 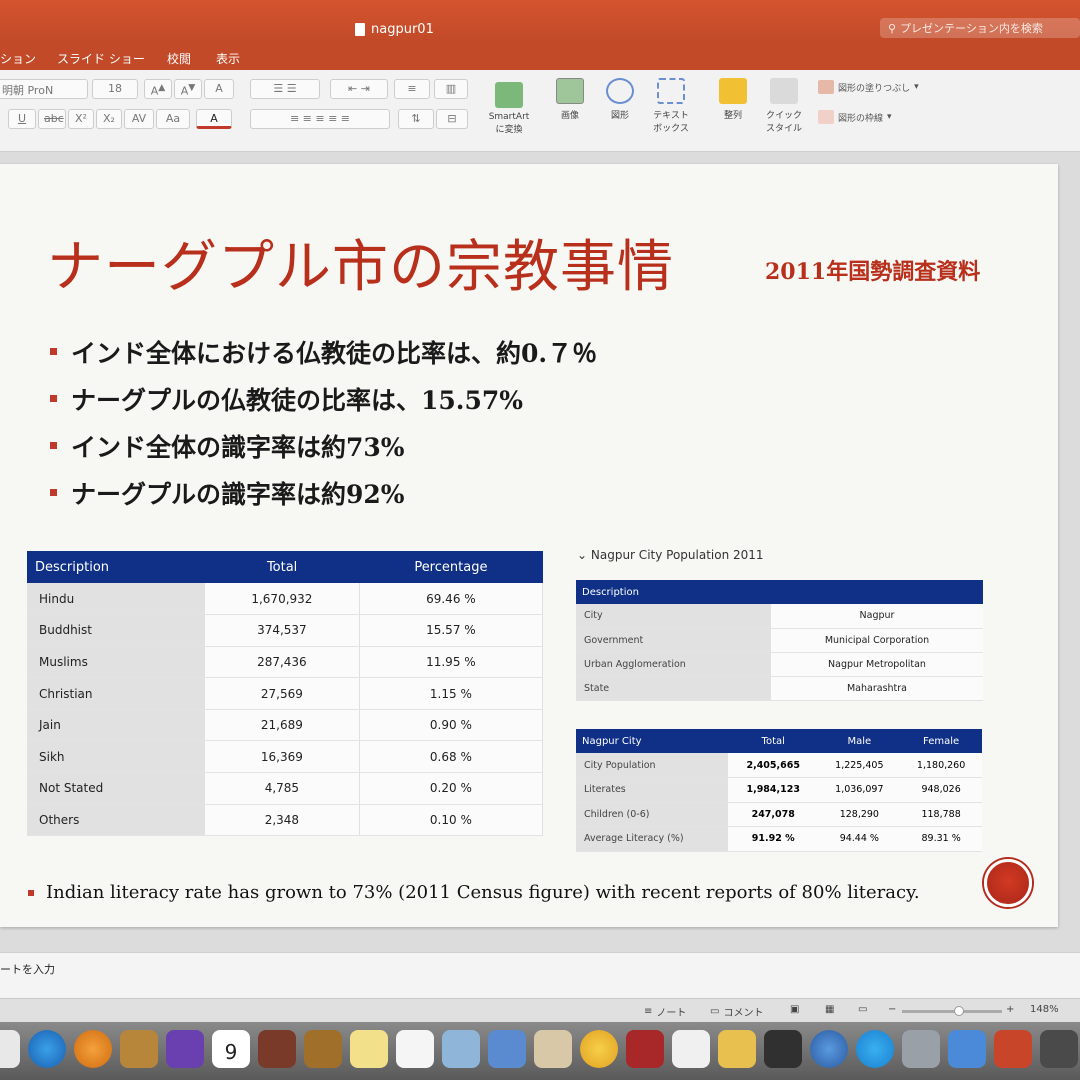 What do you see at coordinates (285, 89) in the screenshot?
I see `bullets-button: ☰ ☰` at bounding box center [285, 89].